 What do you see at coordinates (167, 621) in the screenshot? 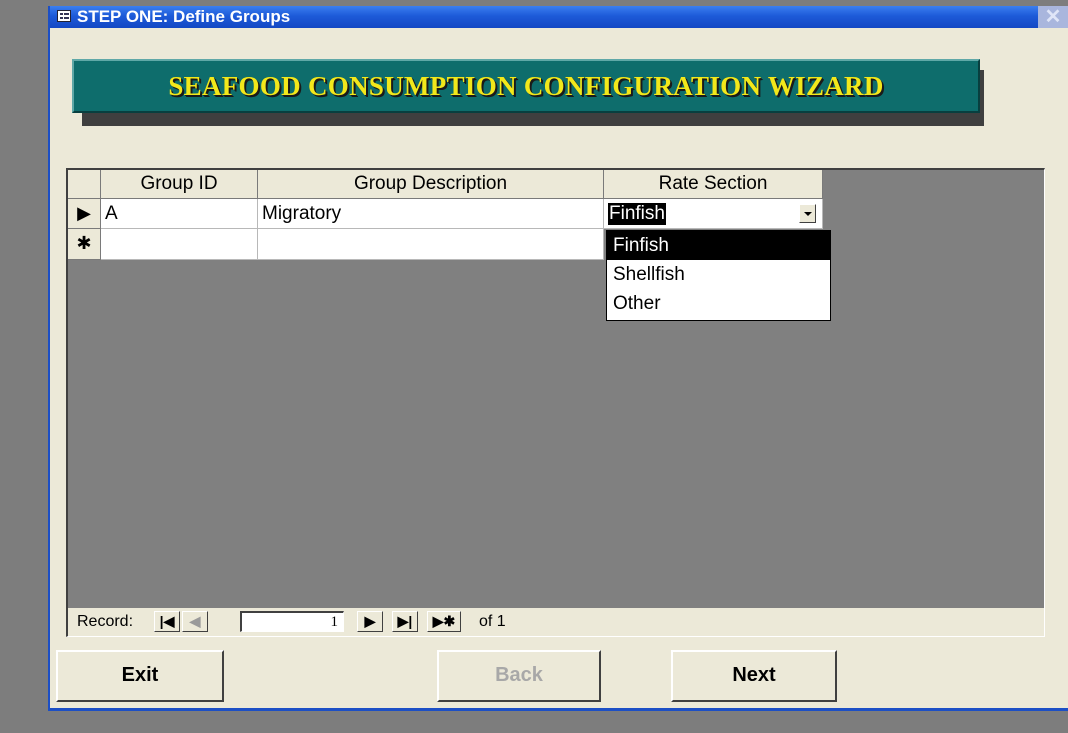
I see `first-record-button: |◀` at bounding box center [167, 621].